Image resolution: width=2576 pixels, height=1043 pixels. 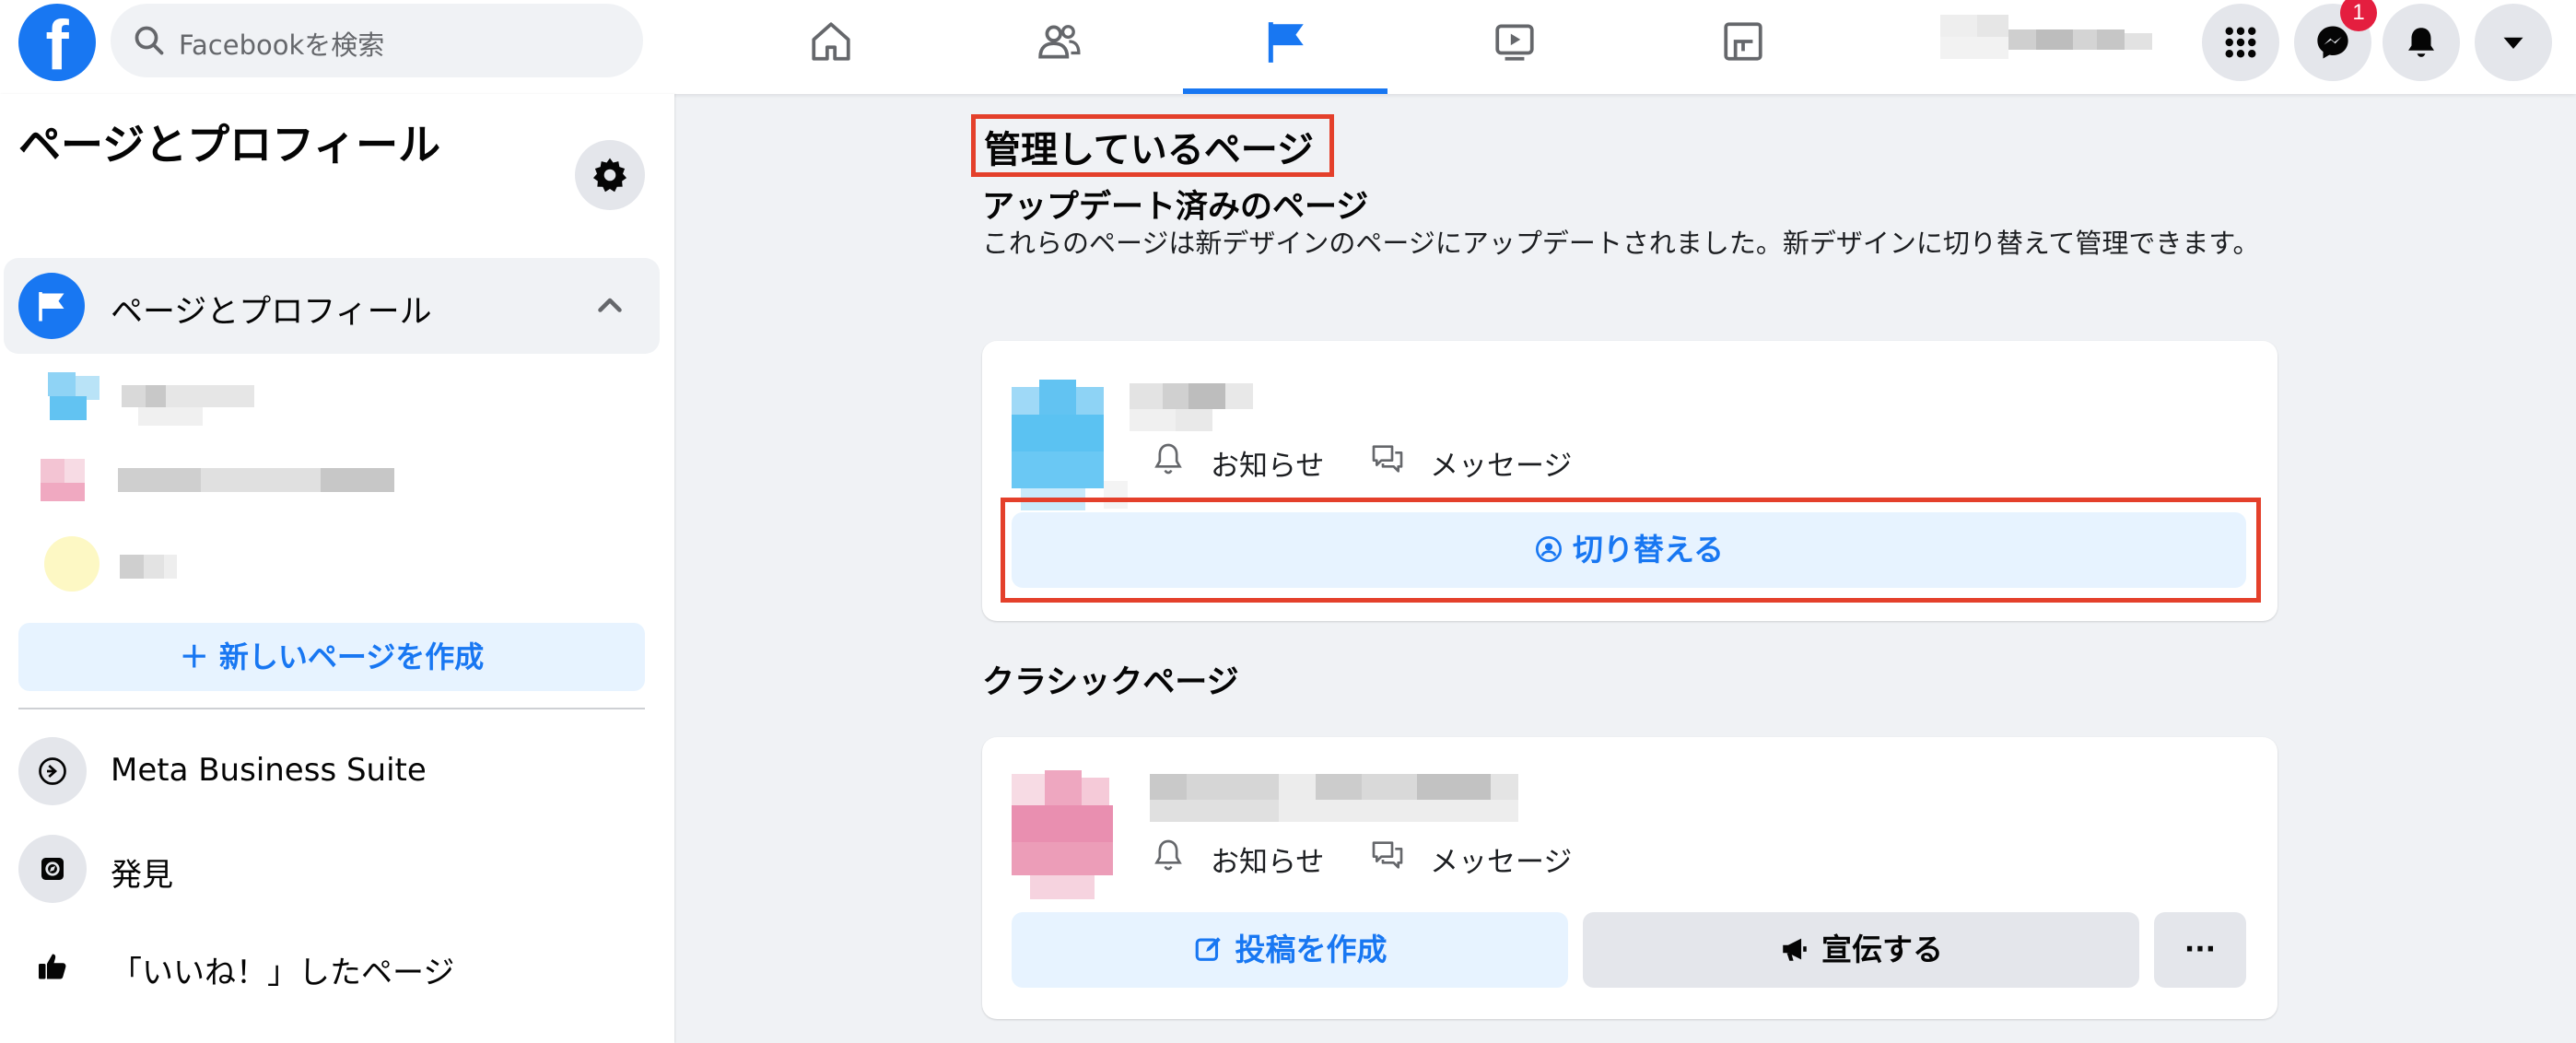 What do you see at coordinates (271, 312) in the screenshot?
I see `sidebar-item-label: ページとプロフィール` at bounding box center [271, 312].